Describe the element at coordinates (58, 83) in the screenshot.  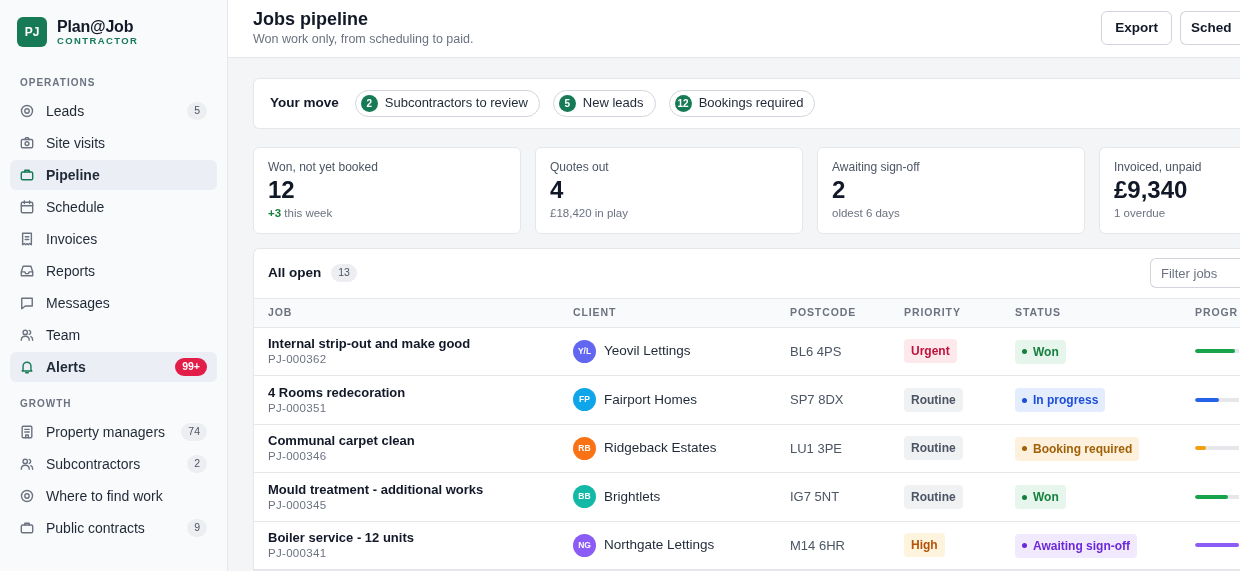
I see `section-heading: OPERATIONS` at that location.